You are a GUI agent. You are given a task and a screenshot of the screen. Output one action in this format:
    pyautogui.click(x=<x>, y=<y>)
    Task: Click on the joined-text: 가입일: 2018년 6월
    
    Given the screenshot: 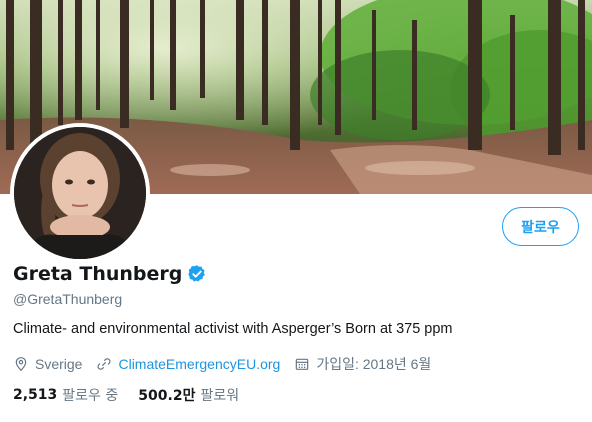 What is the action you would take?
    pyautogui.click(x=374, y=364)
    